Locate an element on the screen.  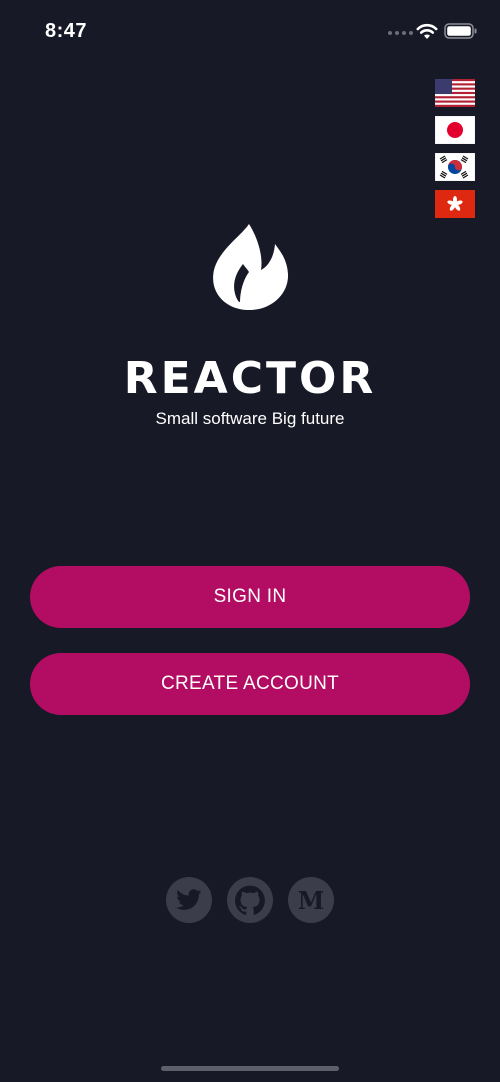
japan-flag-button is located at coordinates (455, 130).